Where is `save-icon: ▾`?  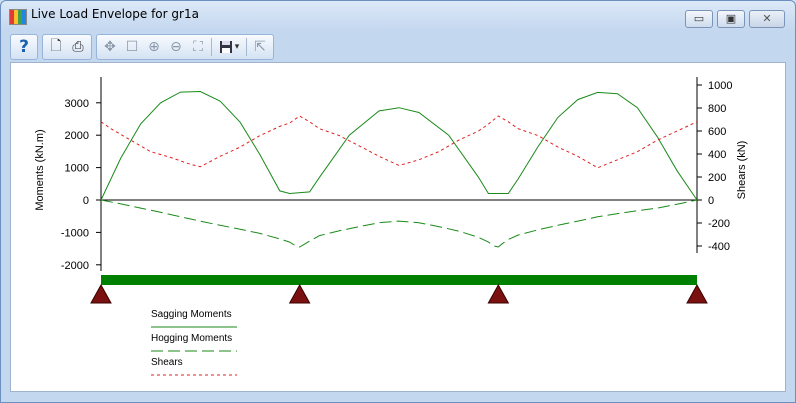
save-icon: ▾ is located at coordinates (229, 47).